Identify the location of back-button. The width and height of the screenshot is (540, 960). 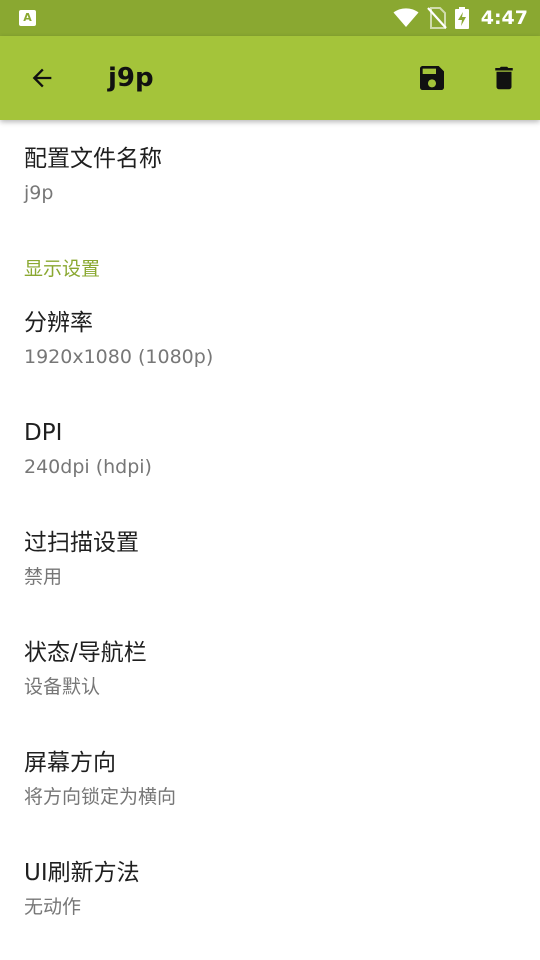
(42, 78).